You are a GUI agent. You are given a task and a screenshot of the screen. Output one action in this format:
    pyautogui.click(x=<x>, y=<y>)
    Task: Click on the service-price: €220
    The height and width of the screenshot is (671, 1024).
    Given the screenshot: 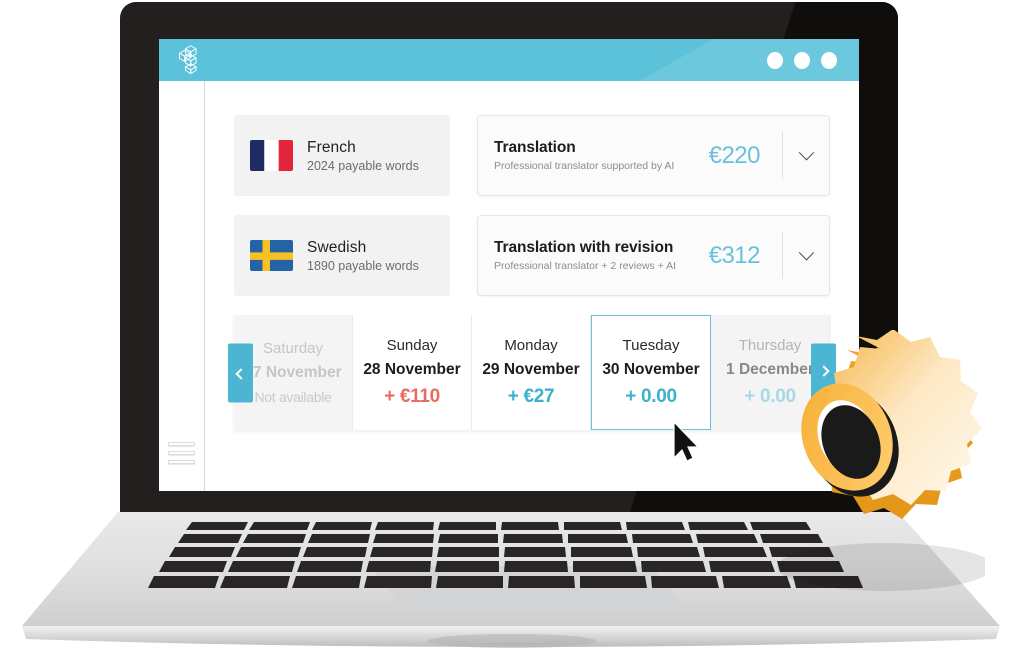 What is the action you would take?
    pyautogui.click(x=734, y=155)
    